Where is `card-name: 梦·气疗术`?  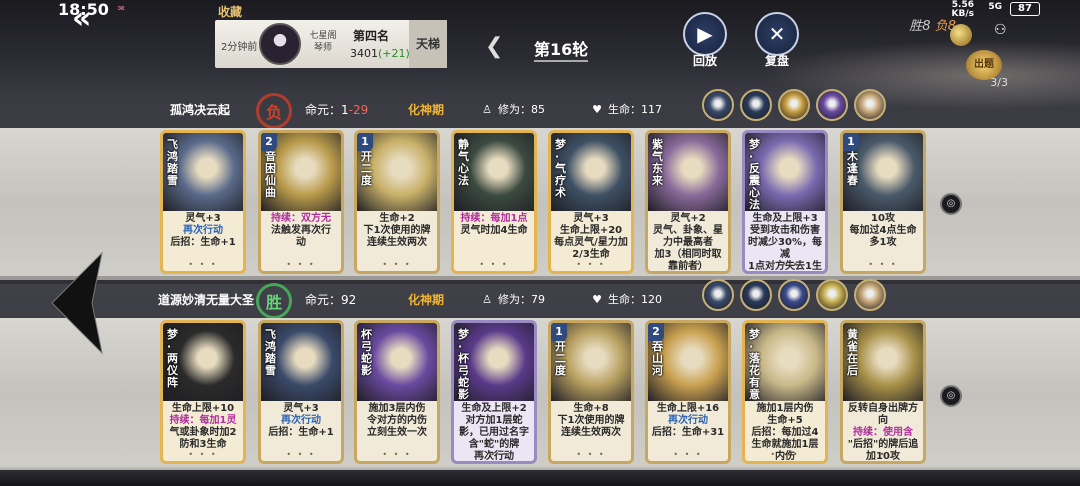
card-name: 梦·气疗术 is located at coordinates (560, 168).